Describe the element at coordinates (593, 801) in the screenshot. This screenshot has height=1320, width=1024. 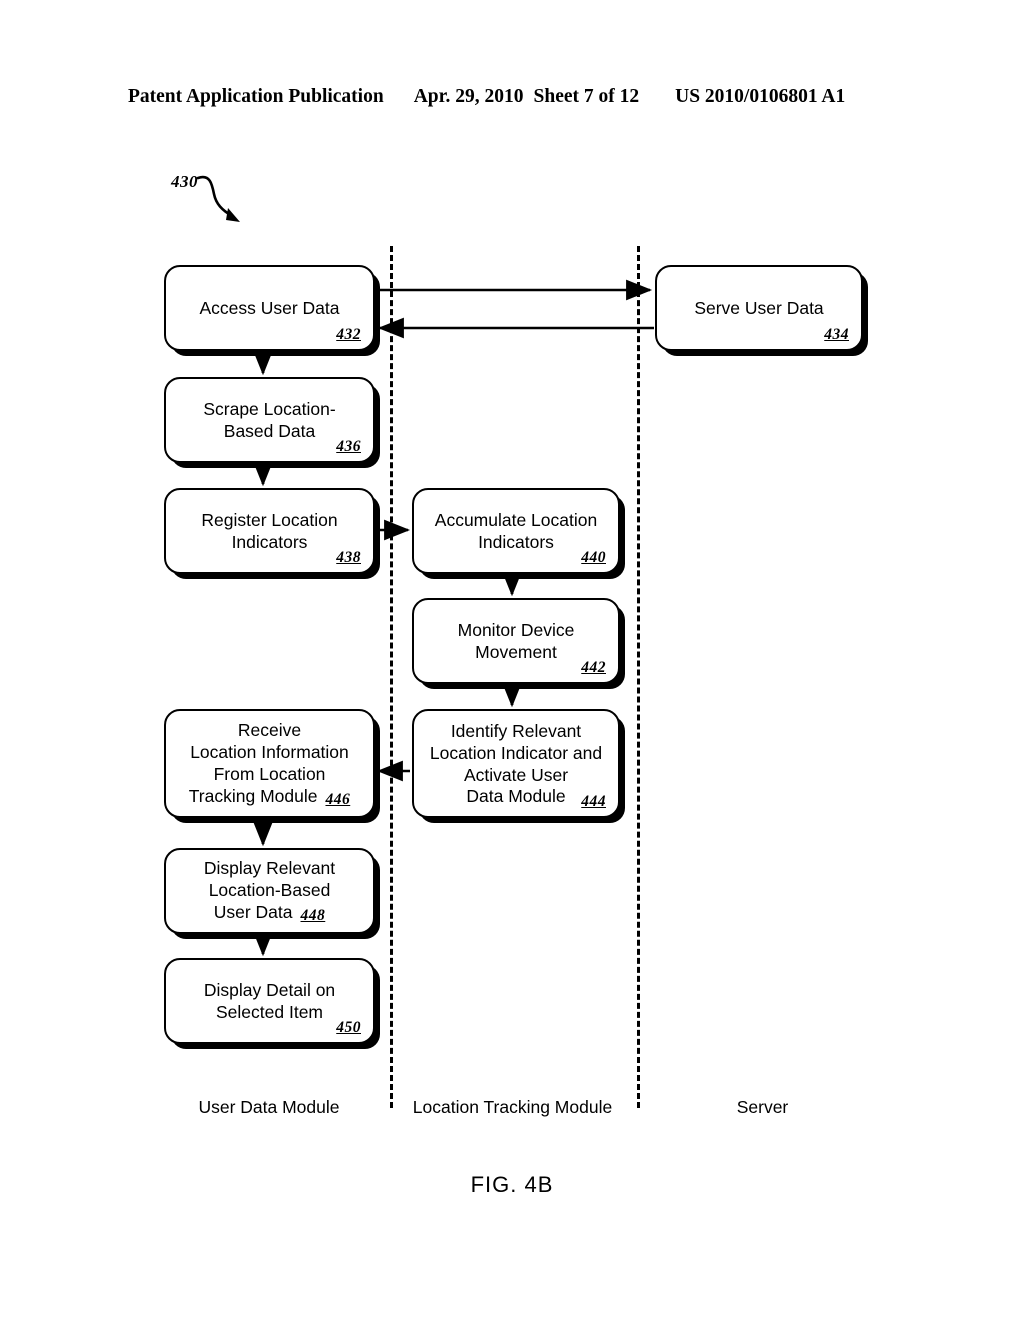
I see `node-444-reference: 444` at that location.